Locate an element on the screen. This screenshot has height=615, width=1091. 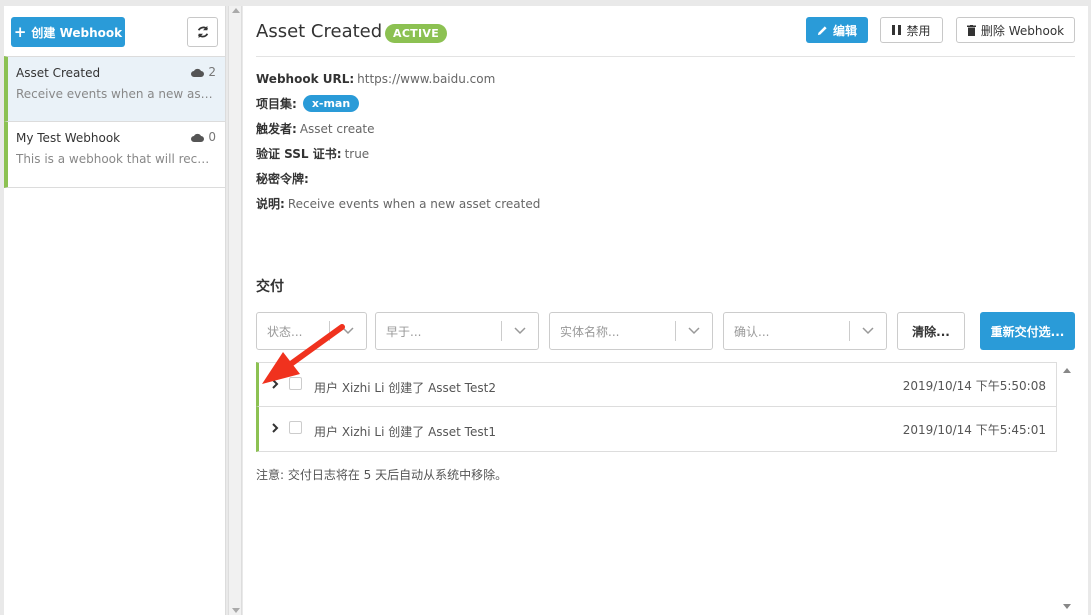
delivery-time: 2019/10/14 下午5:45:01 is located at coordinates (974, 430).